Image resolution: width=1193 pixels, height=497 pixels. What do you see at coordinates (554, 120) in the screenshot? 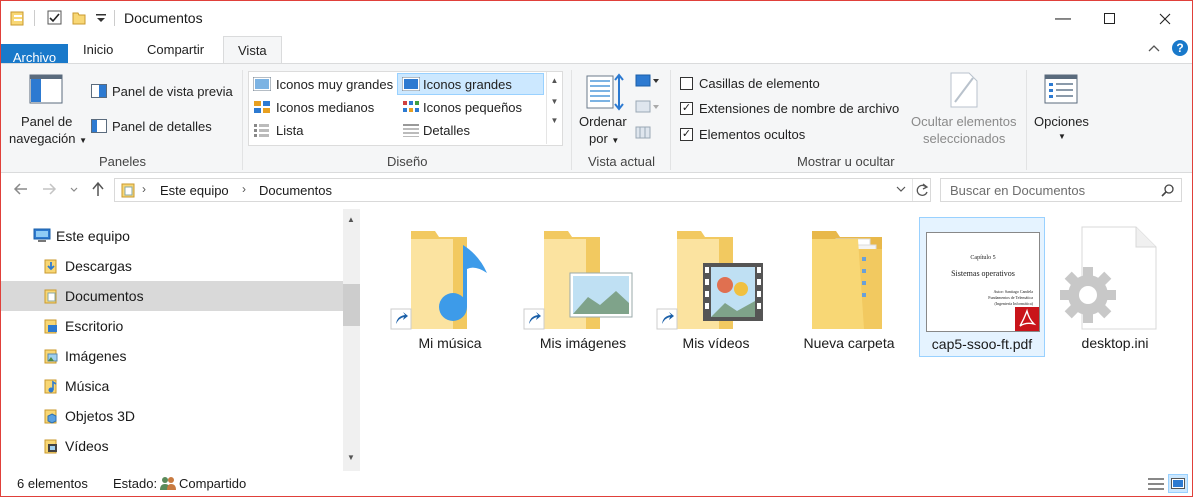
I see `gallery-expand-icon: ▼` at bounding box center [554, 120].